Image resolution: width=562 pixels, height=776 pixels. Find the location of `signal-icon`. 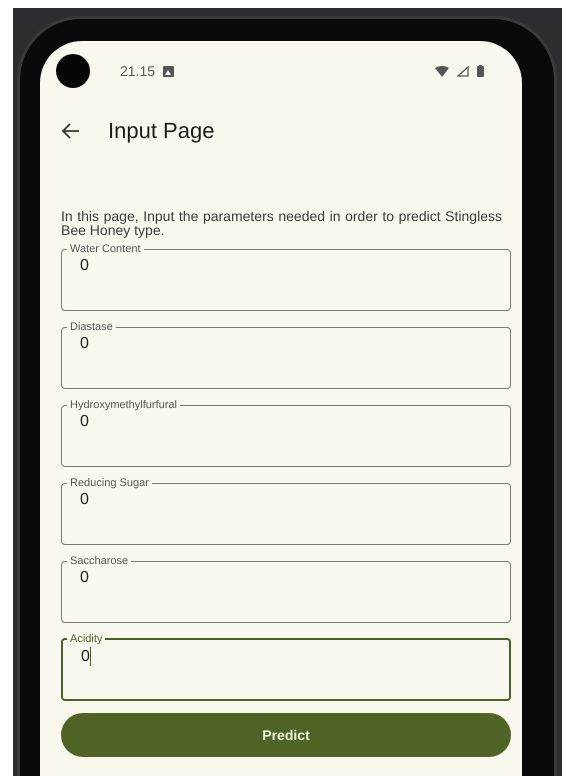

signal-icon is located at coordinates (463, 71).